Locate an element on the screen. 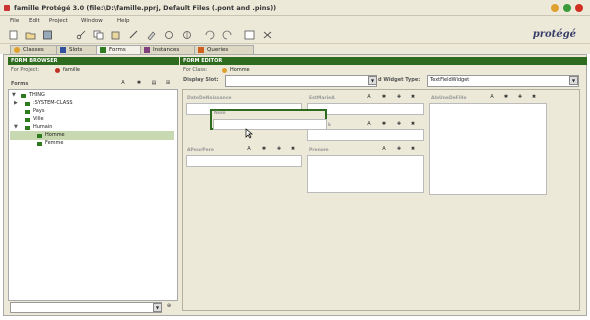  customize-form-icon: ✱ is located at coordinates (139, 83).